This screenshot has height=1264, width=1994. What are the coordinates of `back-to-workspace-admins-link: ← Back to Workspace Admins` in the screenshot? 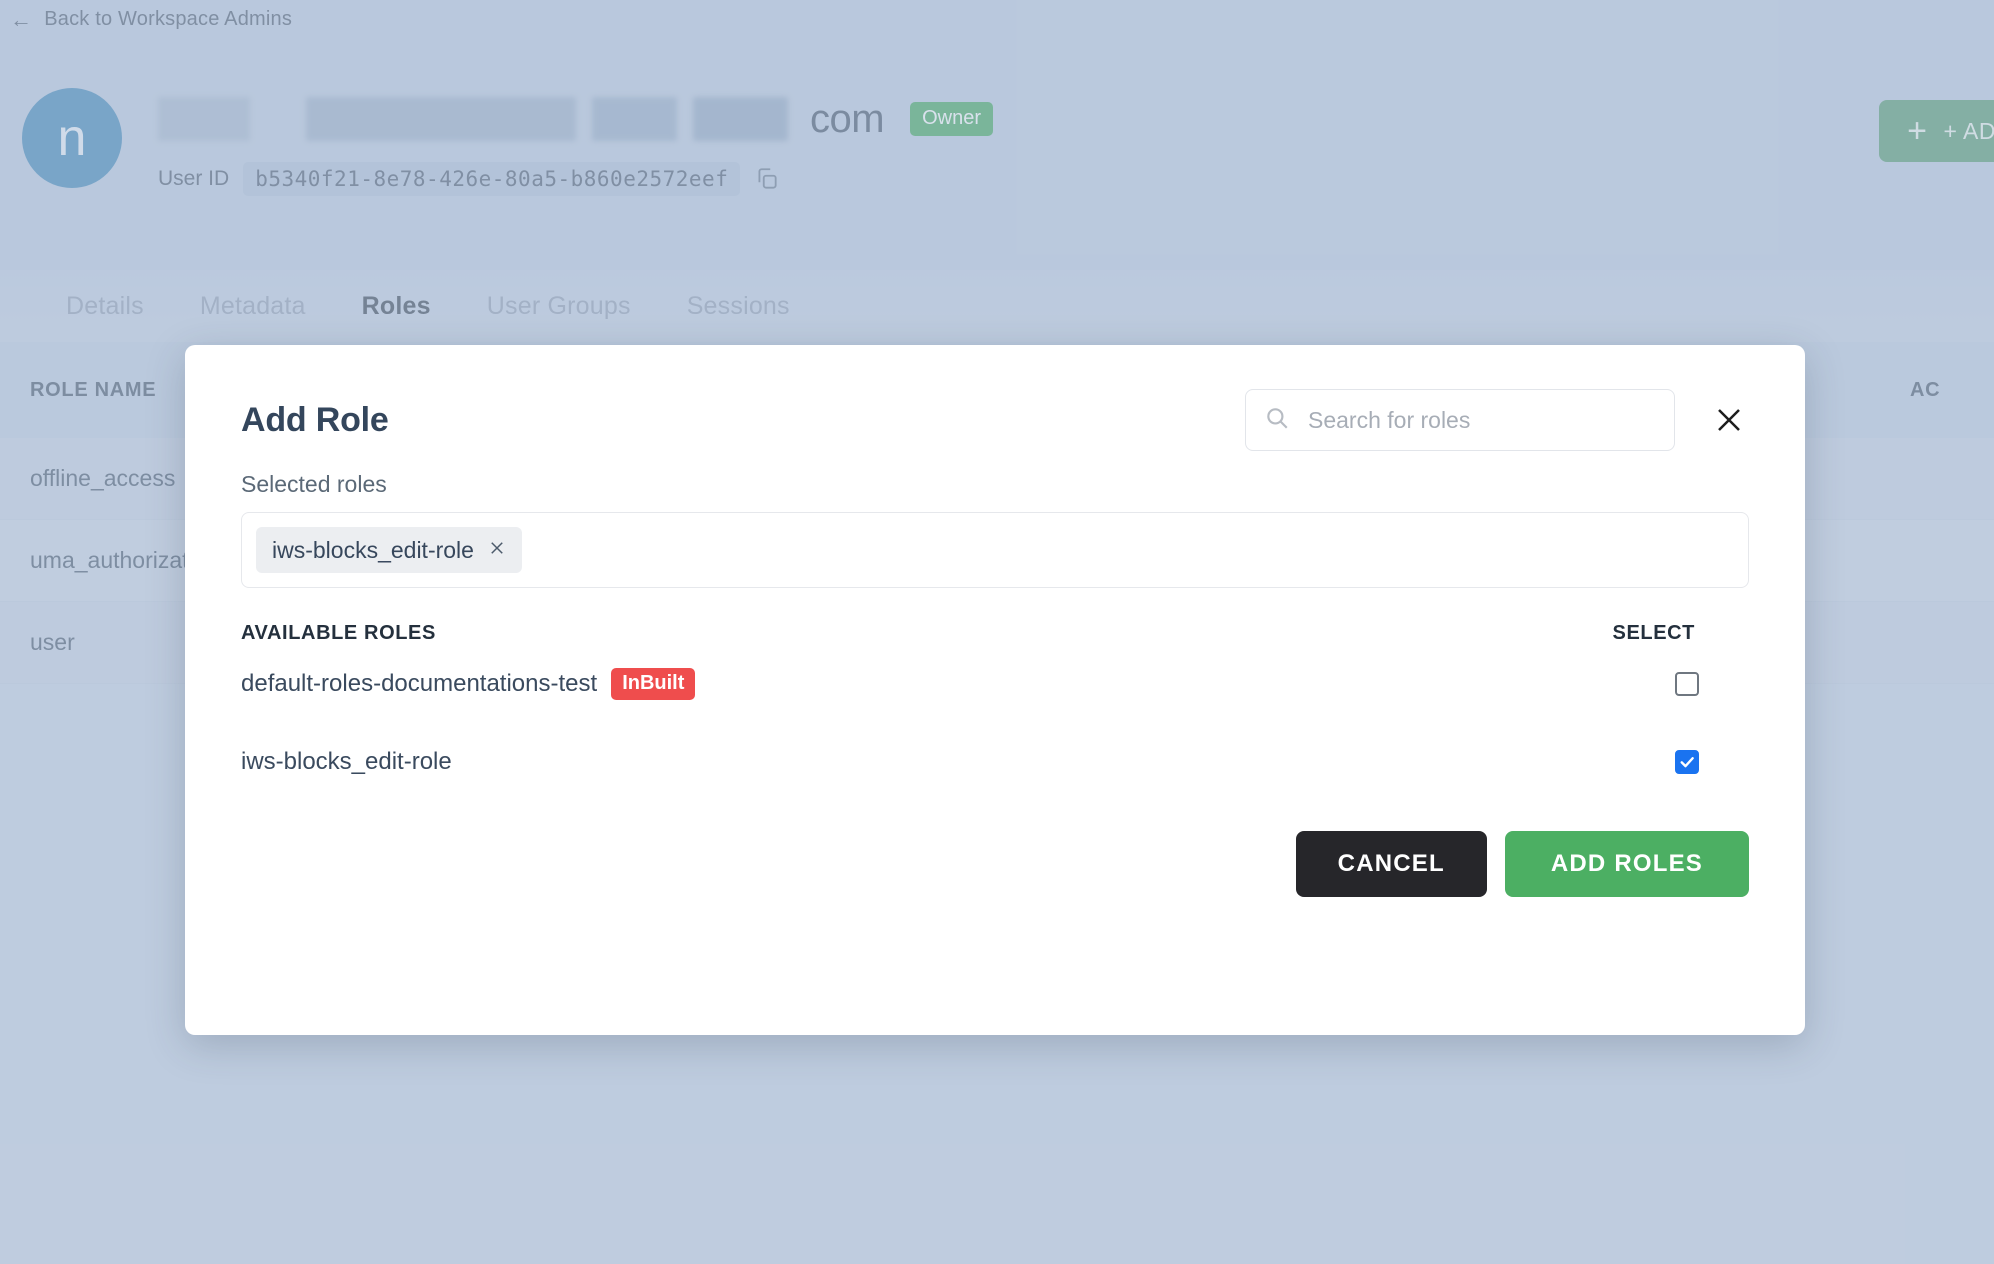 It's located at (151, 19).